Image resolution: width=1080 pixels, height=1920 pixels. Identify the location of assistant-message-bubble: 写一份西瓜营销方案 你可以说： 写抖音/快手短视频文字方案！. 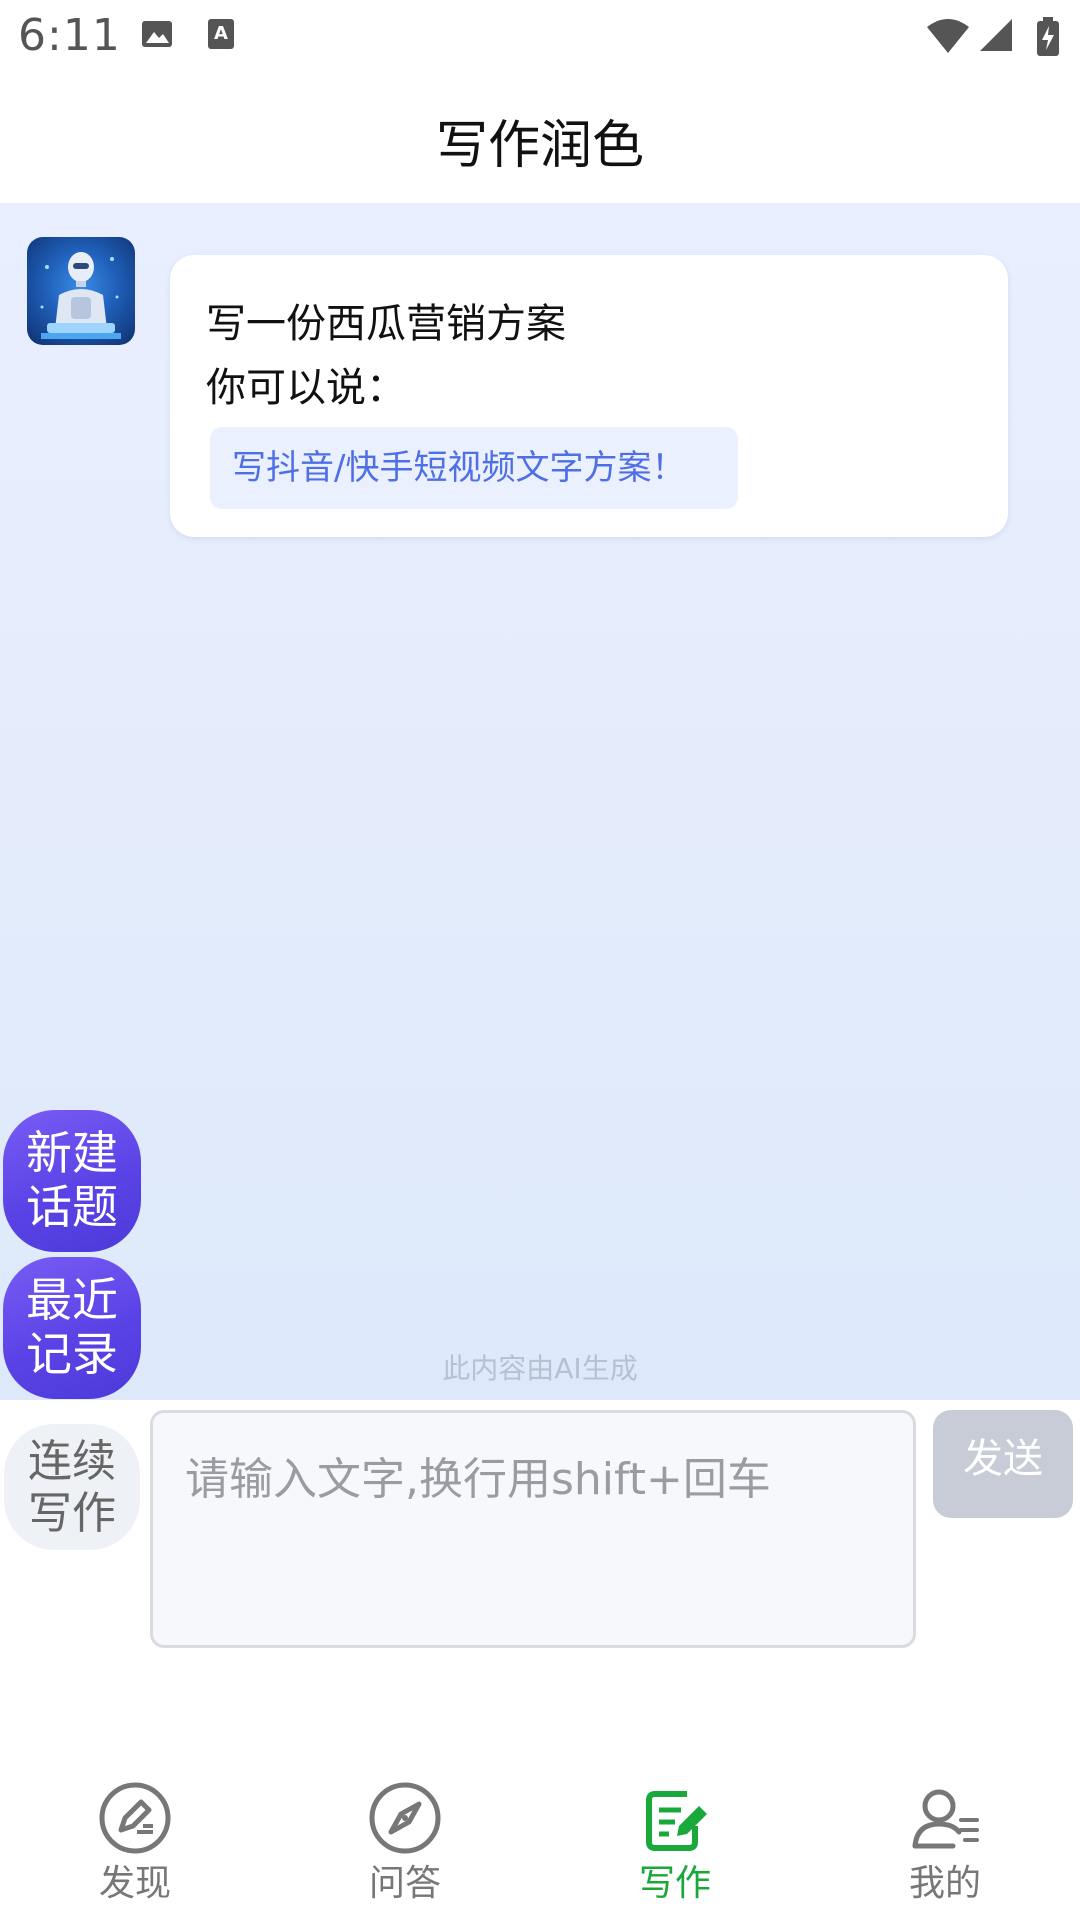
(589, 396).